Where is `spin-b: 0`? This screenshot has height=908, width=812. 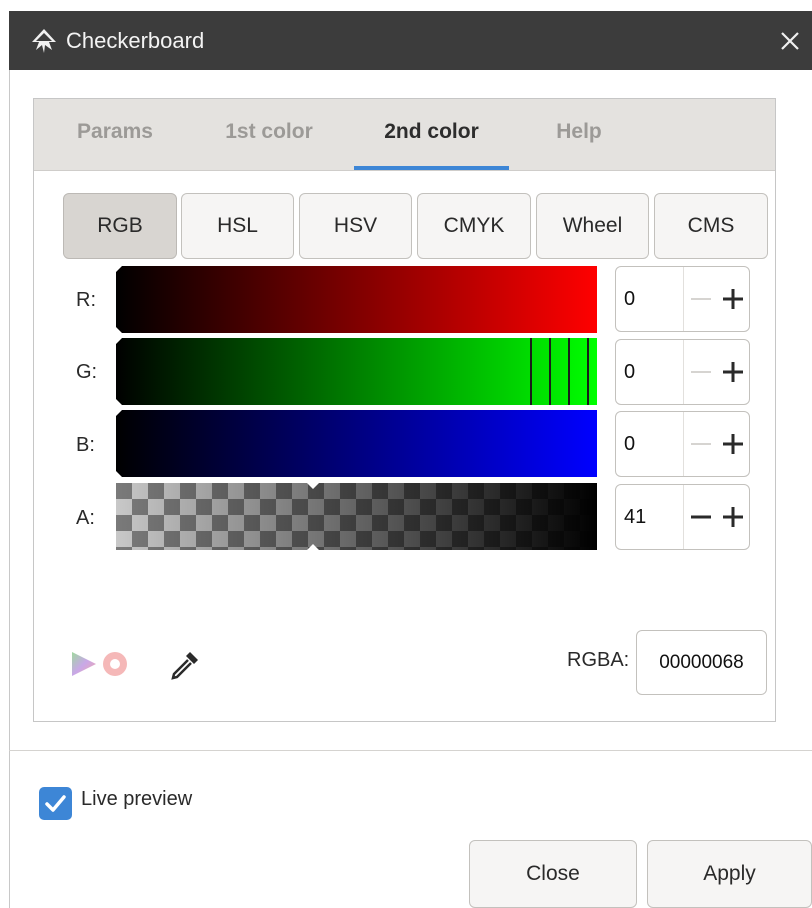
spin-b: 0 is located at coordinates (682, 444).